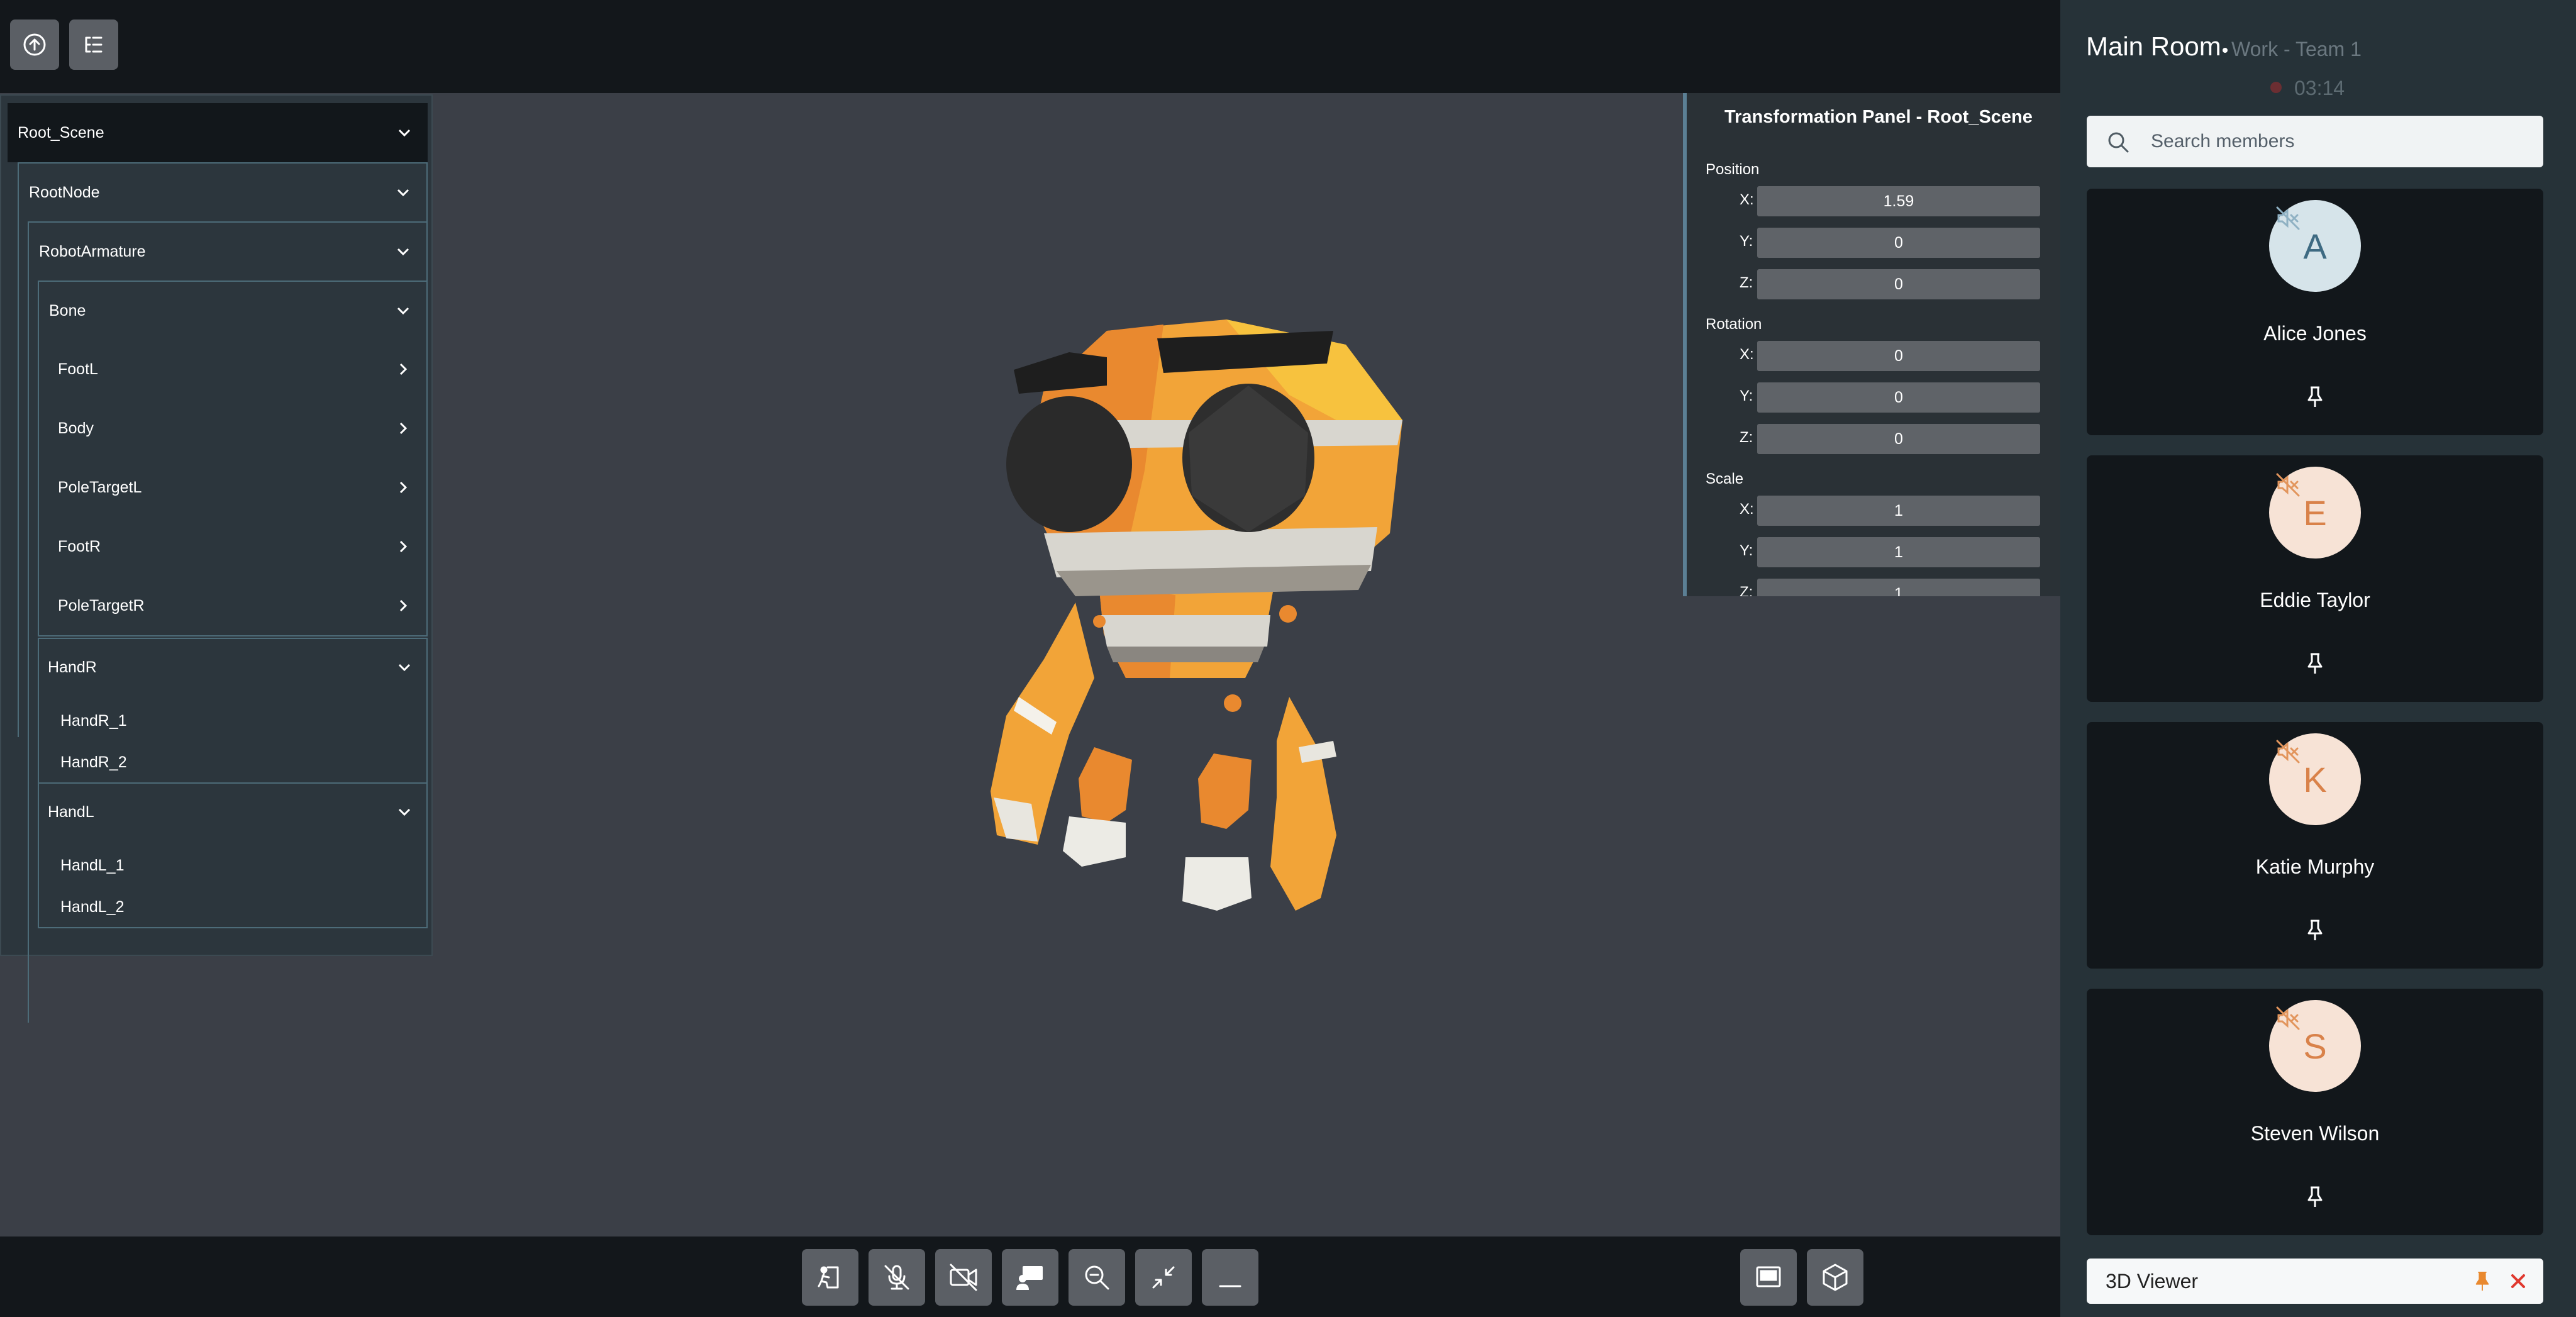 Image resolution: width=2576 pixels, height=1317 pixels. I want to click on member-search, so click(2315, 141).